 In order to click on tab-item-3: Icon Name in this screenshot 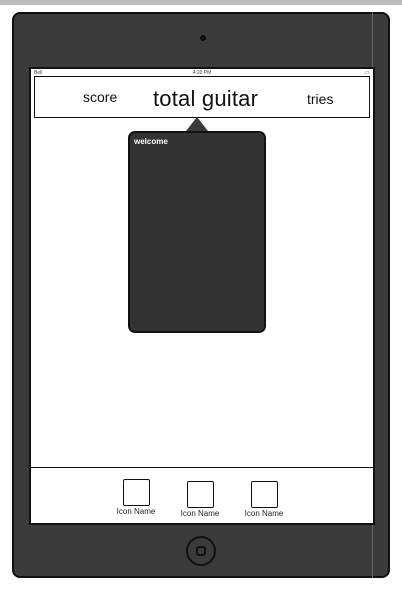, I will do `click(264, 499)`.